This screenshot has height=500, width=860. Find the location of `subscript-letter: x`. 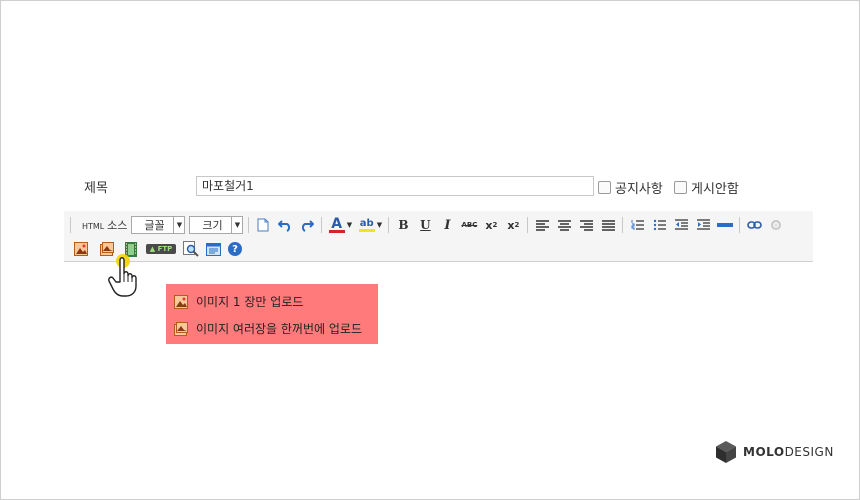

subscript-letter: x is located at coordinates (511, 225).